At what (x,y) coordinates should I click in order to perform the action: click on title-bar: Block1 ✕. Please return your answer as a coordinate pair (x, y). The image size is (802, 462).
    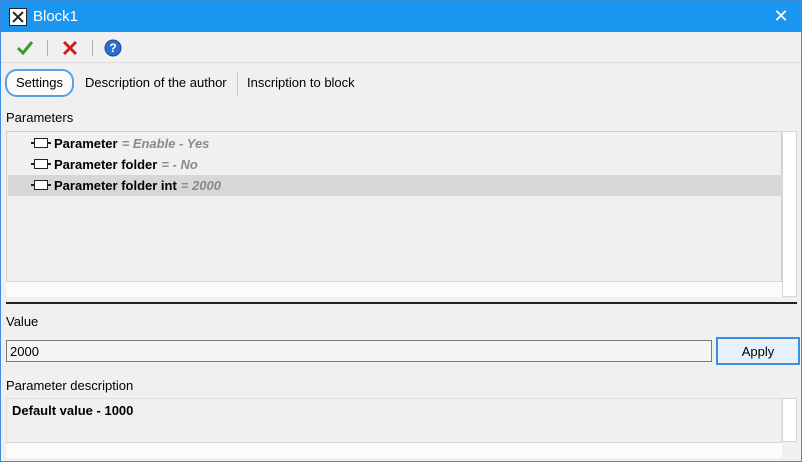
    Looking at the image, I should click on (401, 16).